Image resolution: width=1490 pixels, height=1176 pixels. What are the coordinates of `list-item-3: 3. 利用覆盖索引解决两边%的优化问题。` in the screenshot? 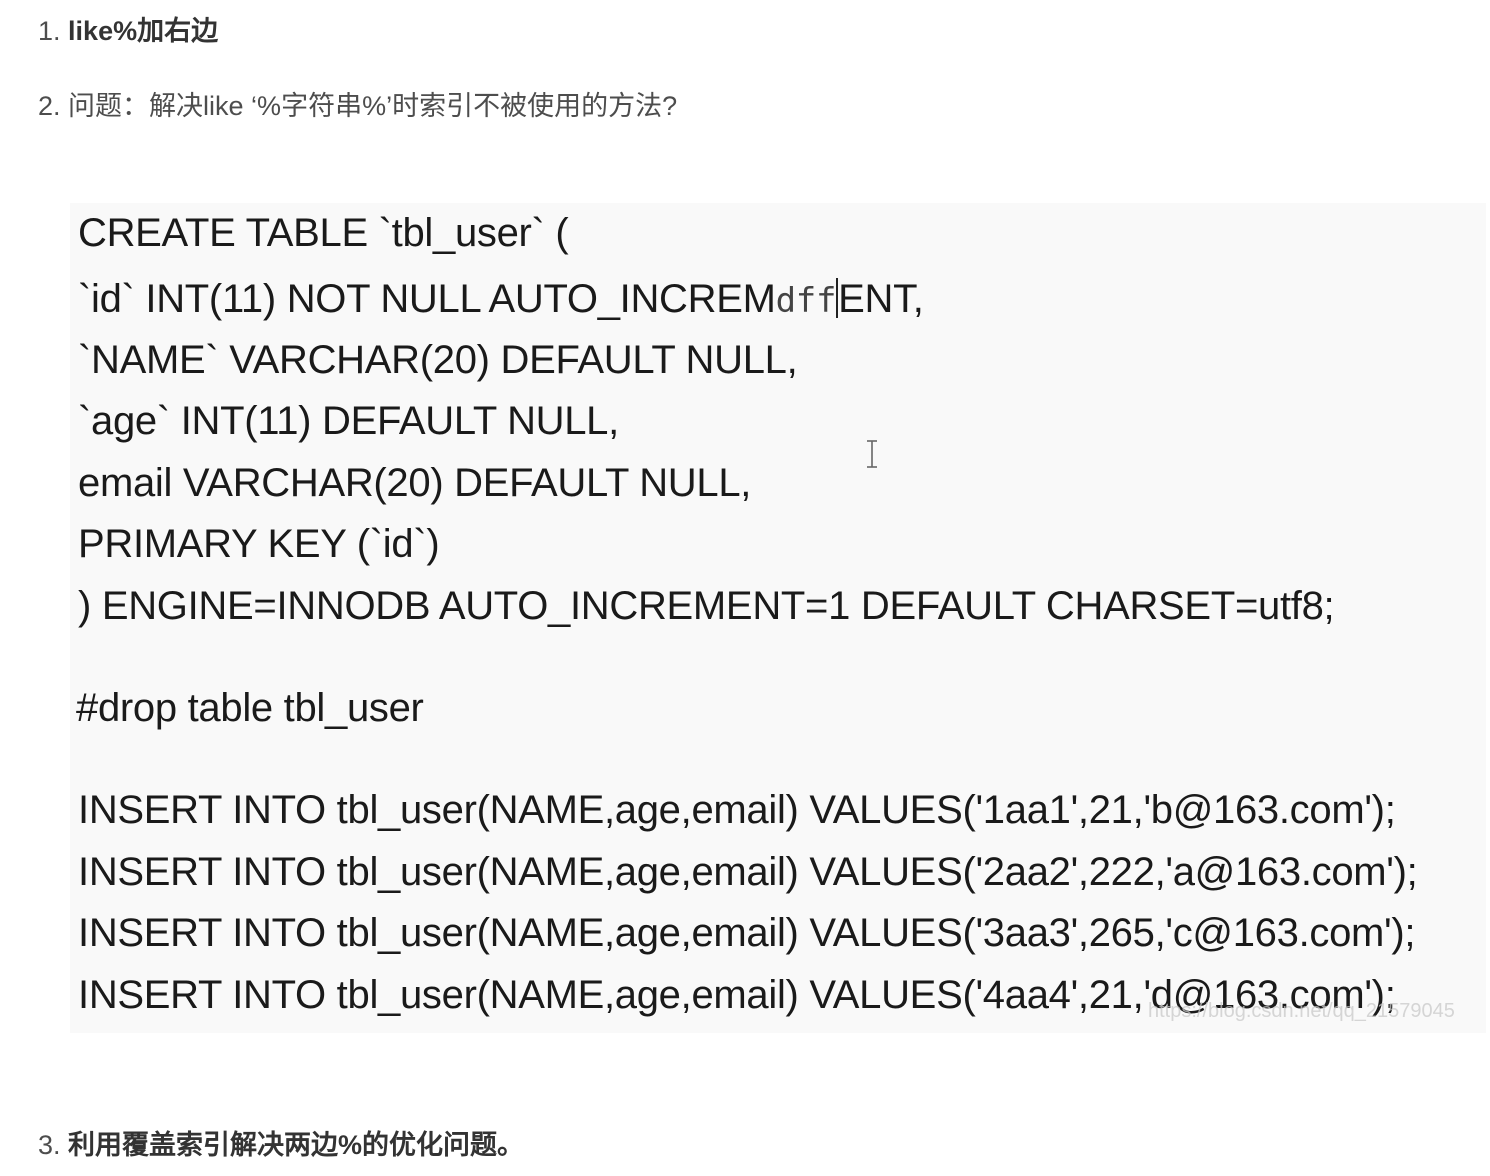 It's located at (281, 1145).